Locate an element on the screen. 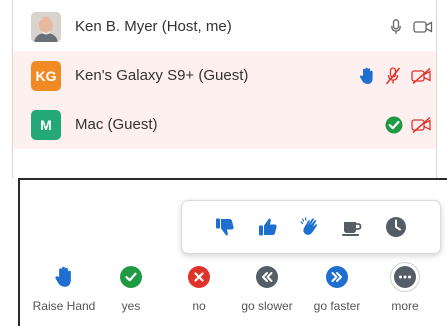 The image size is (447, 326). participant-name: Ken B. Myer (Host, me) is located at coordinates (153, 26).